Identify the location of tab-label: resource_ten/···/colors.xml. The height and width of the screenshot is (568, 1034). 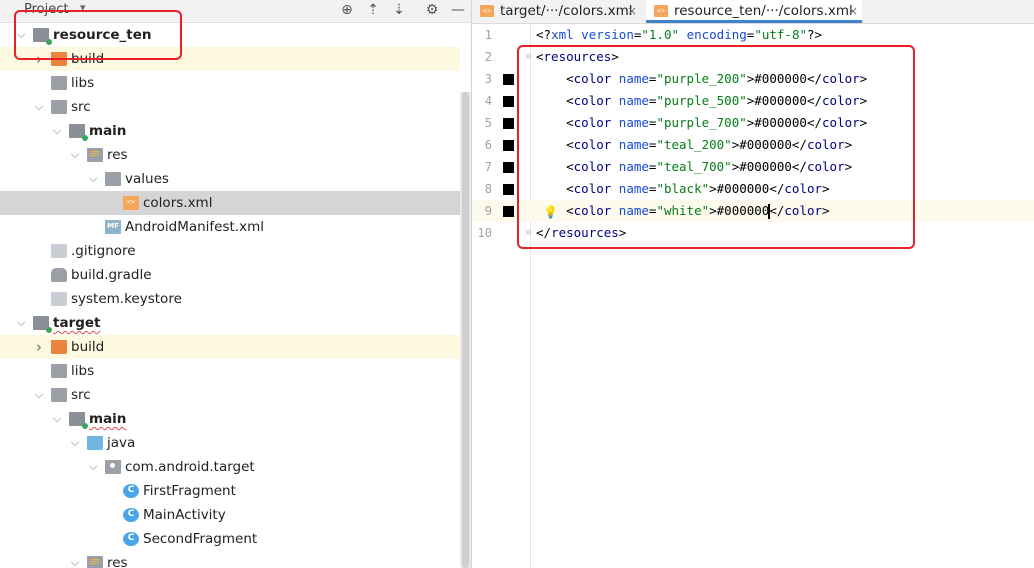
(763, 11).